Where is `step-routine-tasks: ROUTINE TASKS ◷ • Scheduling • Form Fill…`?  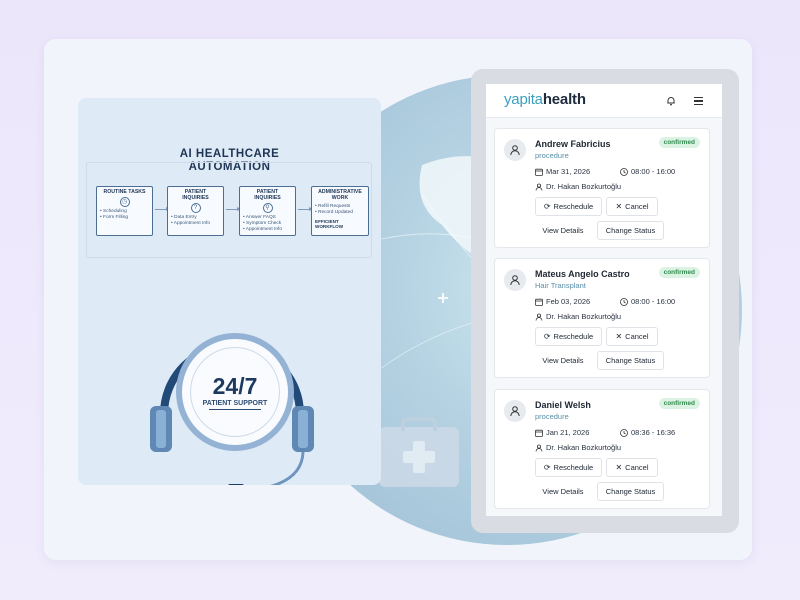 step-routine-tasks: ROUTINE TASKS ◷ • Scheduling • Form Fill… is located at coordinates (124, 211).